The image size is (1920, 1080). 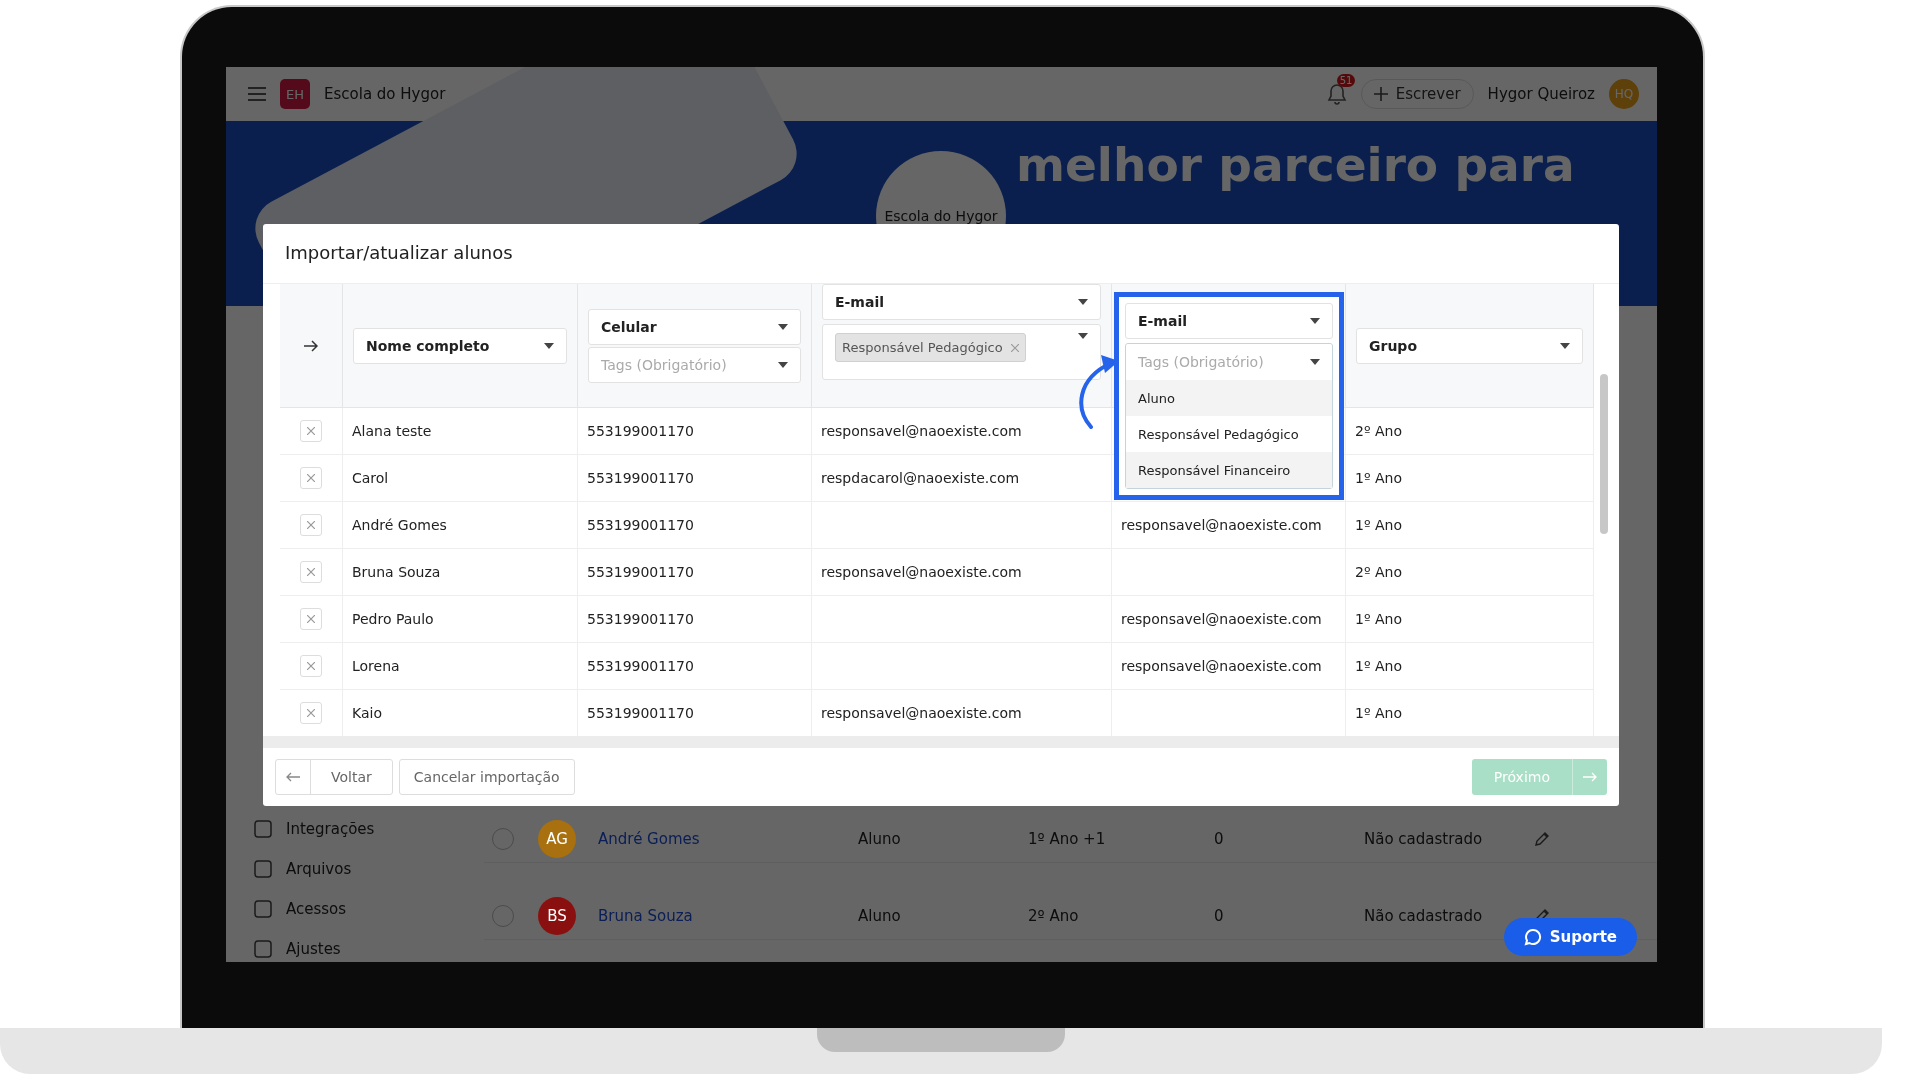 What do you see at coordinates (1346, 80) in the screenshot?
I see `notification-badge: 51` at bounding box center [1346, 80].